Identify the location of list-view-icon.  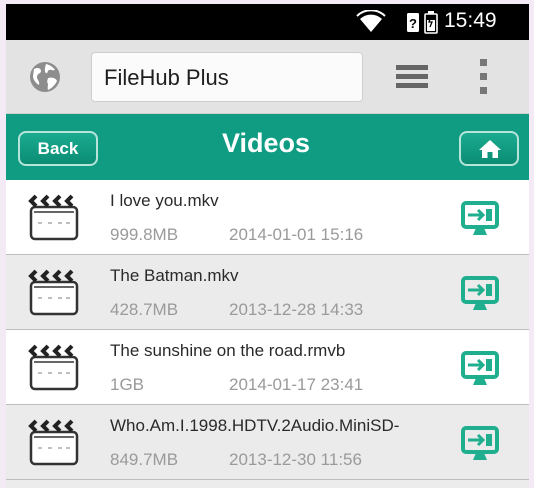
(412, 77).